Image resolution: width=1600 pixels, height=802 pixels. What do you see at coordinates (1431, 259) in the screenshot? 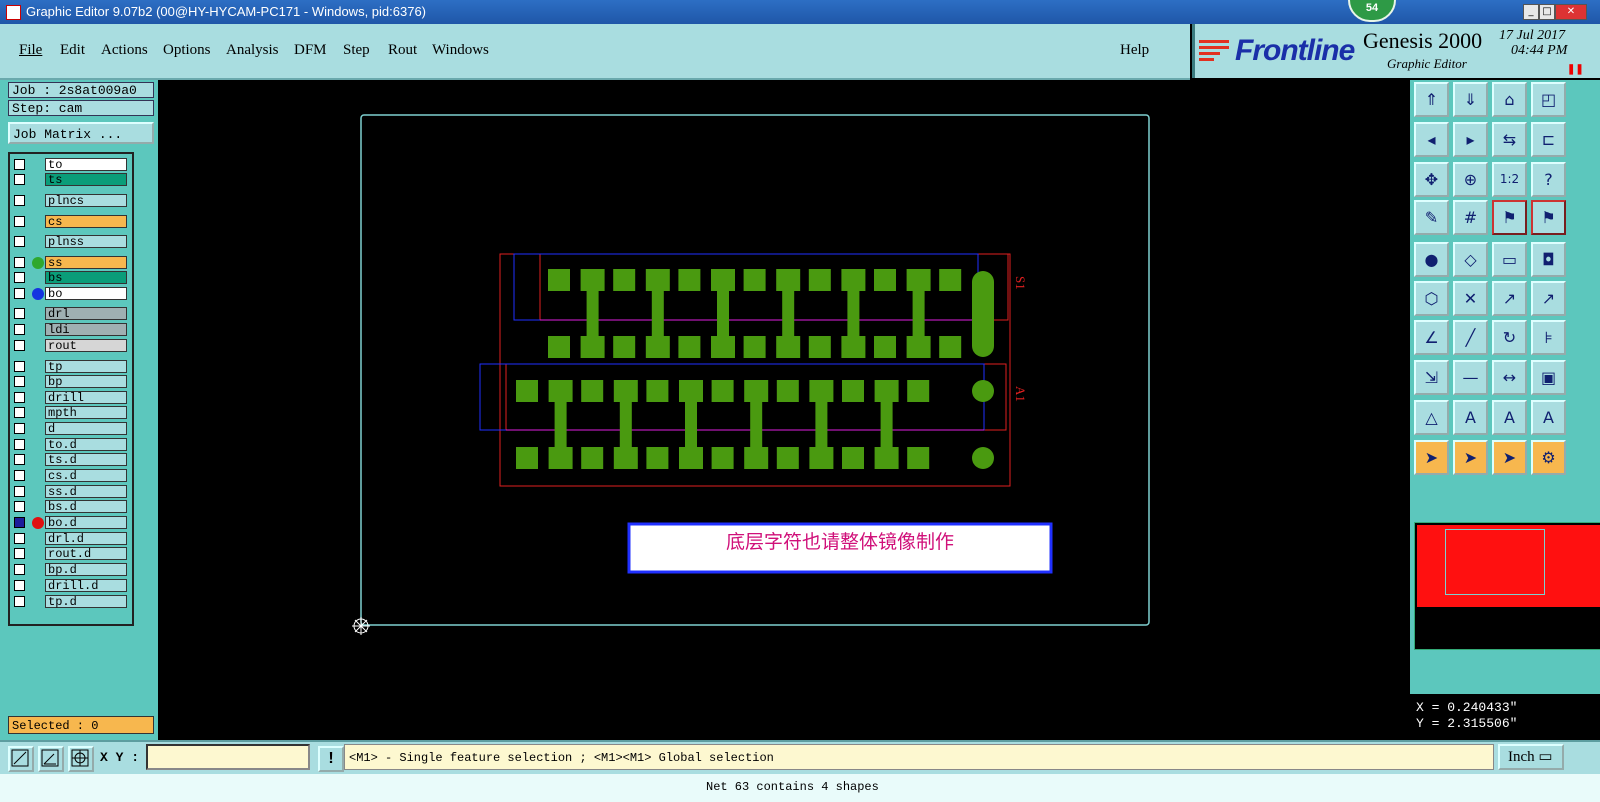
I see `add-pad-icon: ●` at bounding box center [1431, 259].